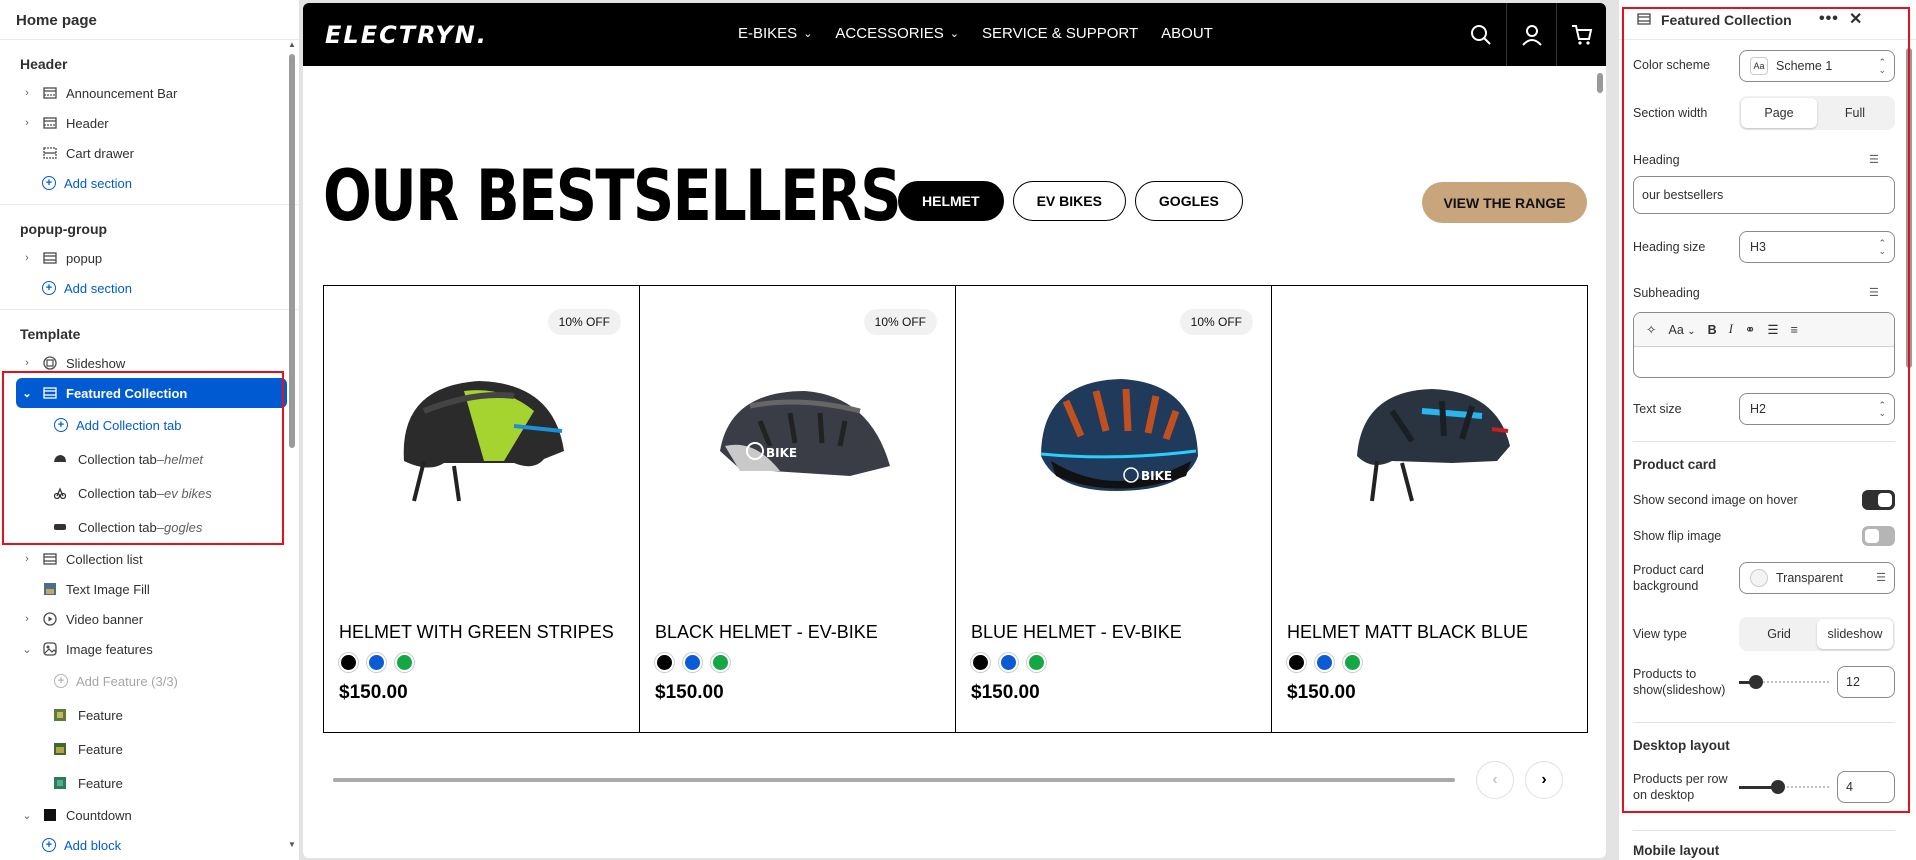 The height and width of the screenshot is (860, 1916). I want to click on store-logo: ELECTRYN., so click(406, 35).